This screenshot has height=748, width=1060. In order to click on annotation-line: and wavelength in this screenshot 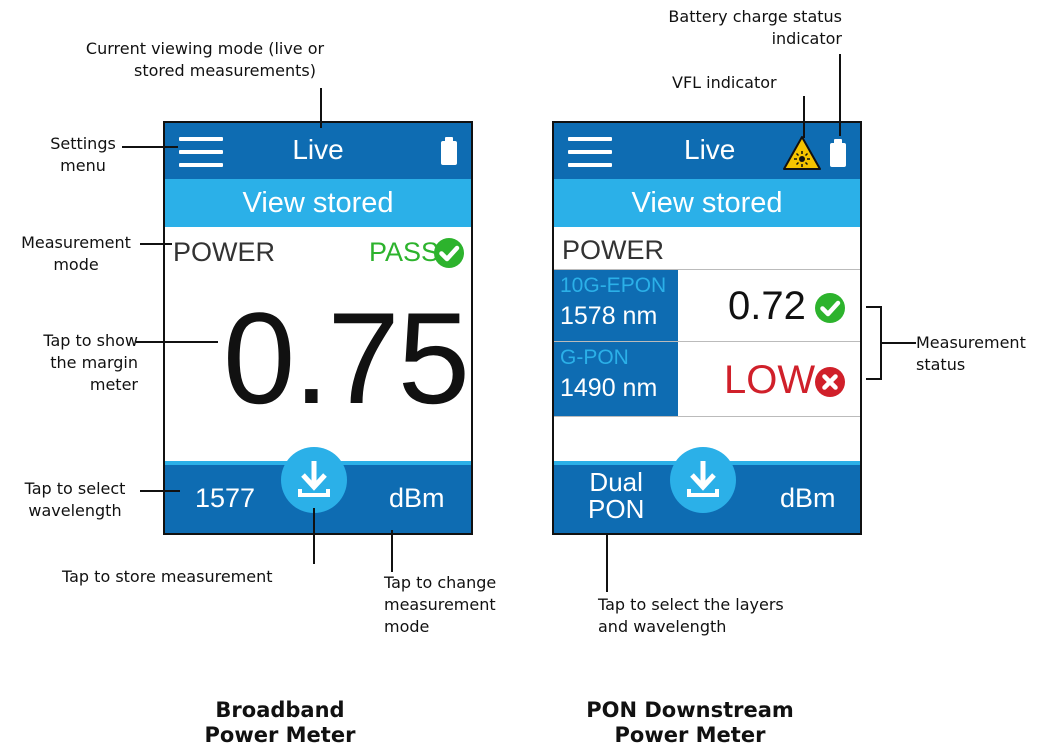, I will do `click(662, 626)`.